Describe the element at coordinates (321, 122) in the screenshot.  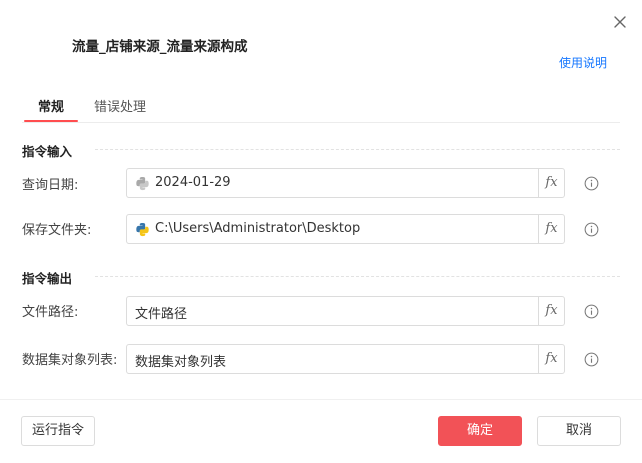
I see `tab-divider` at that location.